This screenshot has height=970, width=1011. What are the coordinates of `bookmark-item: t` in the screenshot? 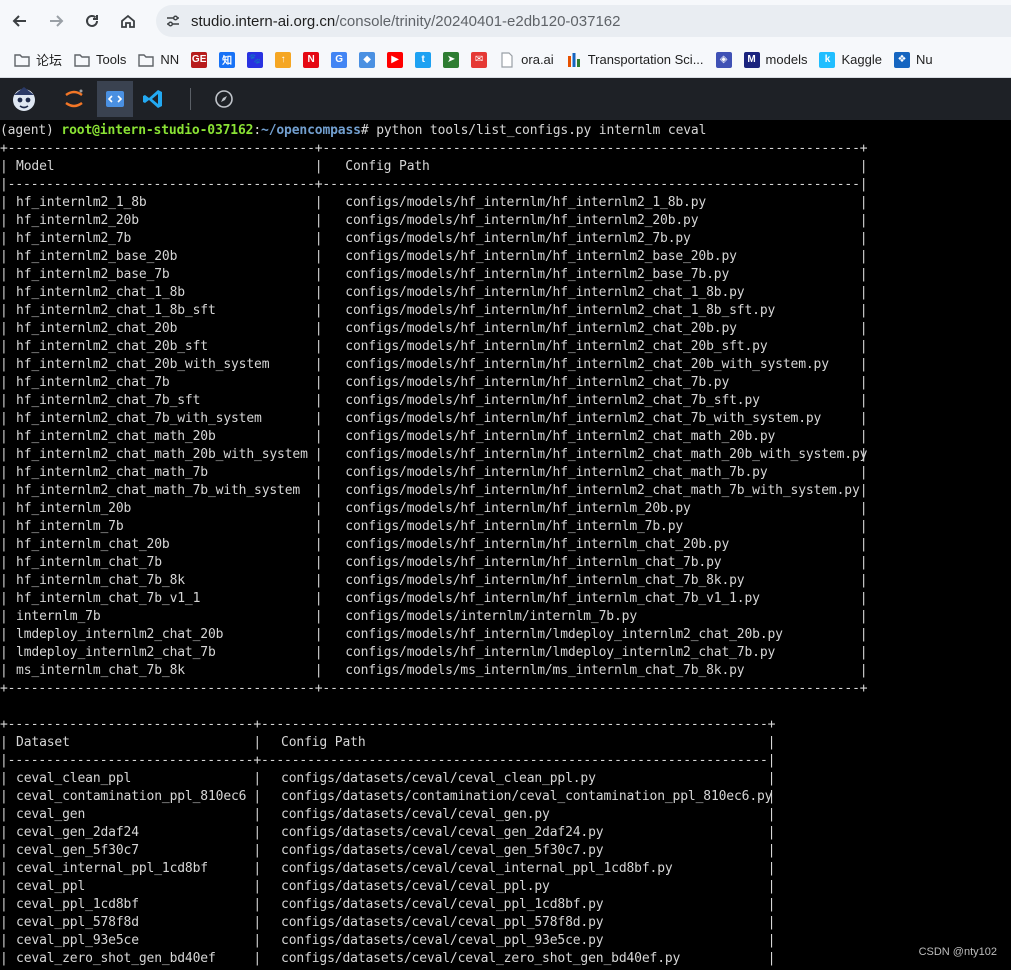 It's located at (423, 60).